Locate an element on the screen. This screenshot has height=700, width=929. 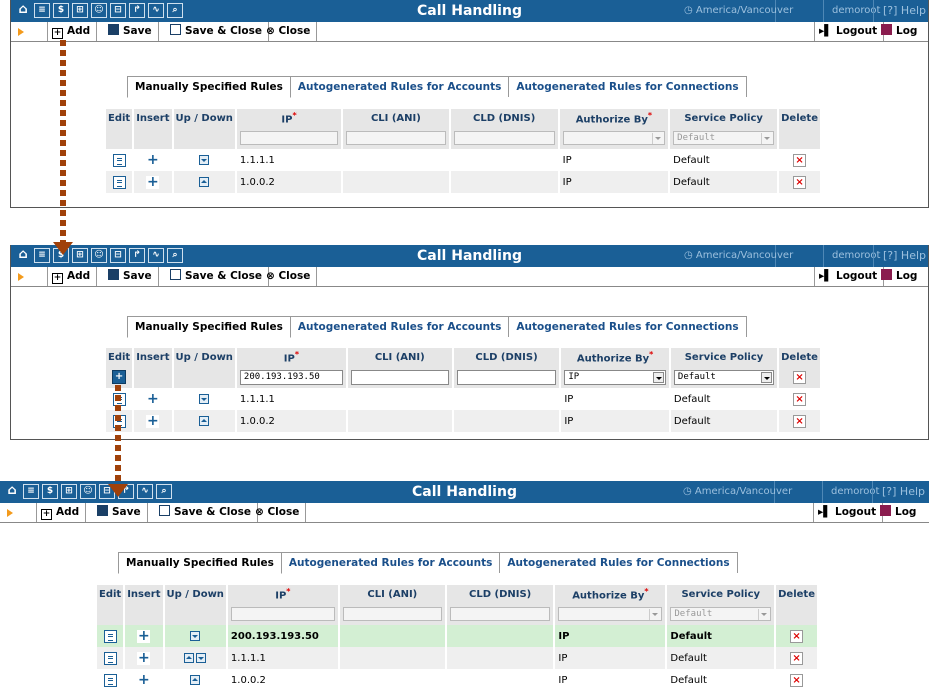
cli-input is located at coordinates (399, 377).